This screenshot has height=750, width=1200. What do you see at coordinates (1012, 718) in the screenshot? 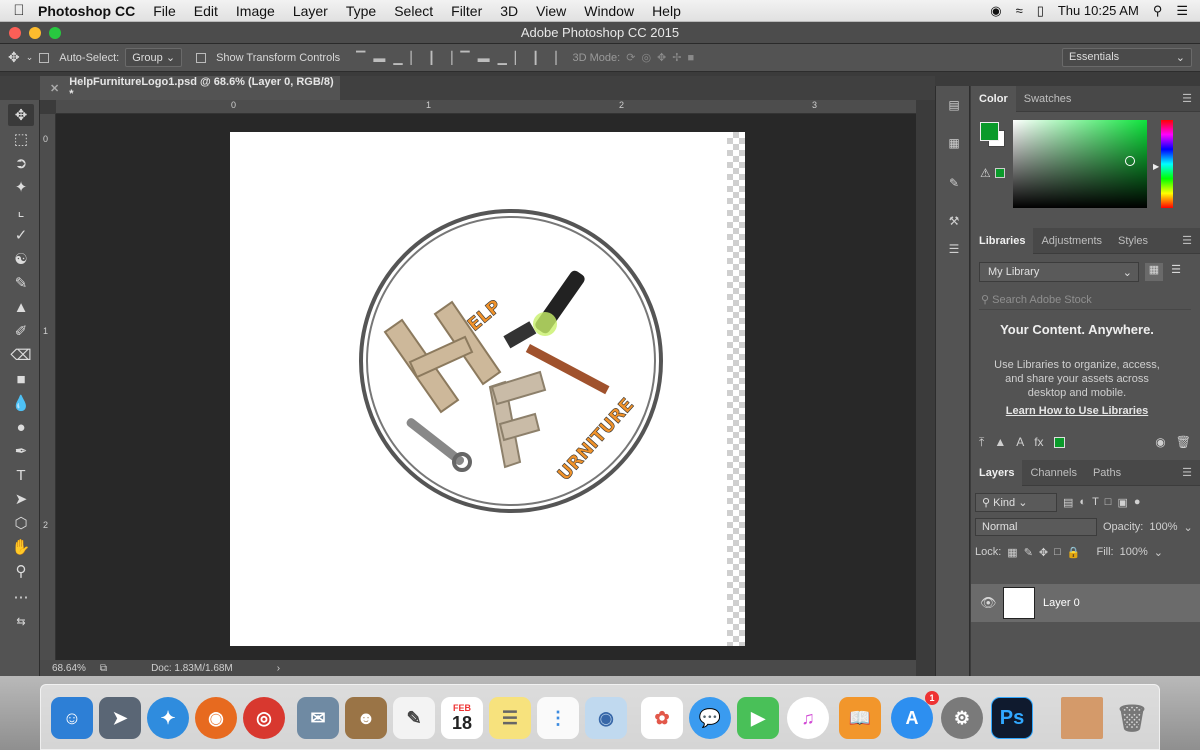
I see `photoshop-icon: Ps` at bounding box center [1012, 718].